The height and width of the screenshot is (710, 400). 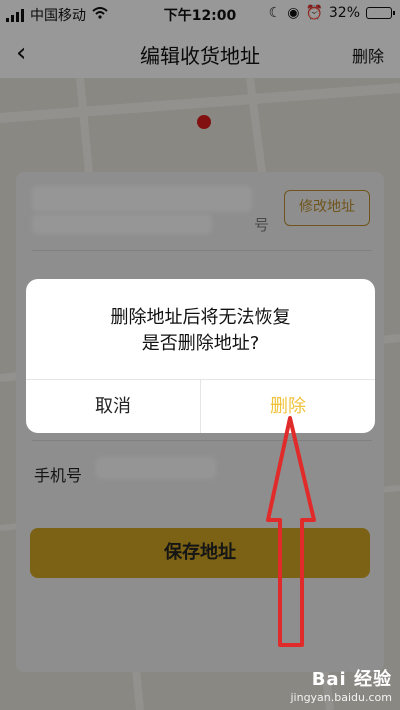 I want to click on annotation-arrow-icon, so click(x=291, y=531).